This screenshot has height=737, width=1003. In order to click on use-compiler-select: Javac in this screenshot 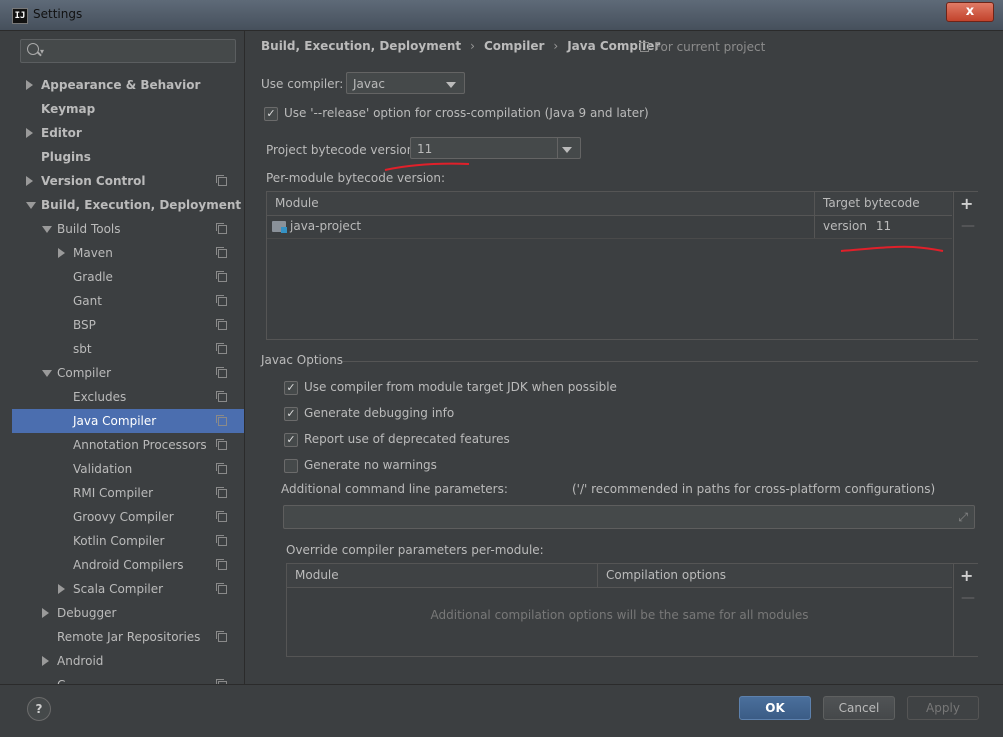, I will do `click(405, 83)`.